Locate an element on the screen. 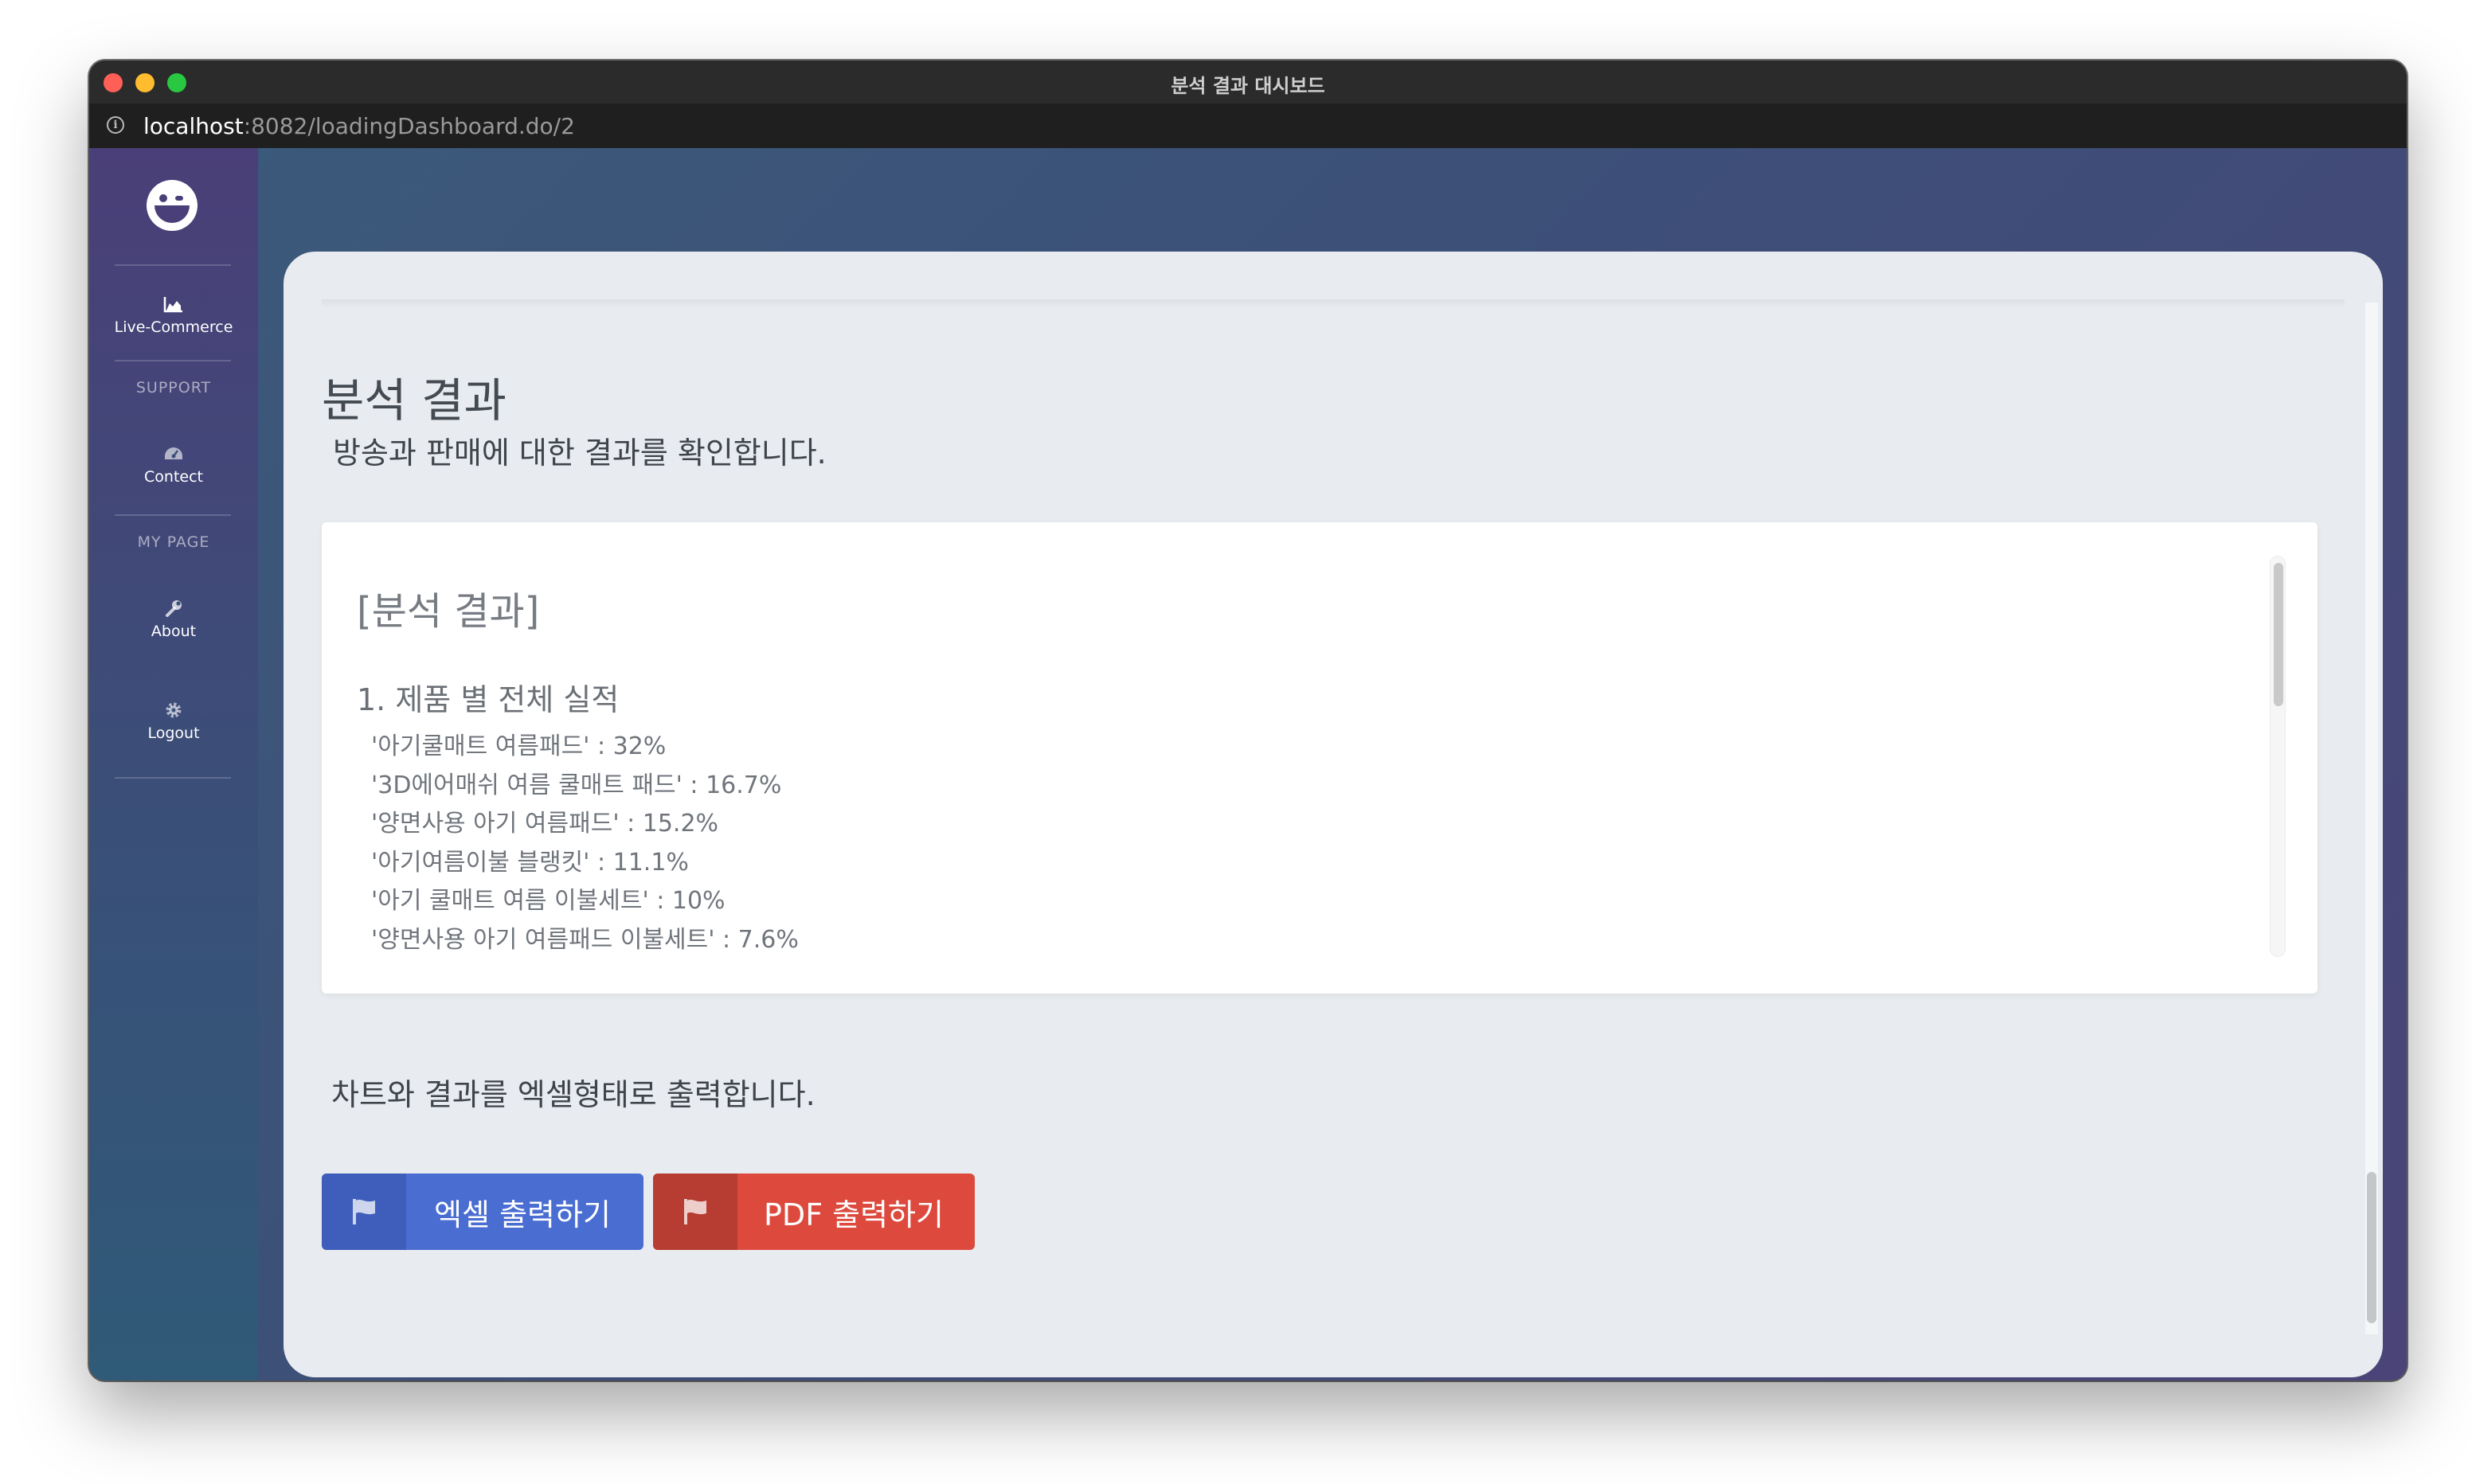 Image resolution: width=2472 pixels, height=1484 pixels. section-label-support: SUPPORT is located at coordinates (173, 387).